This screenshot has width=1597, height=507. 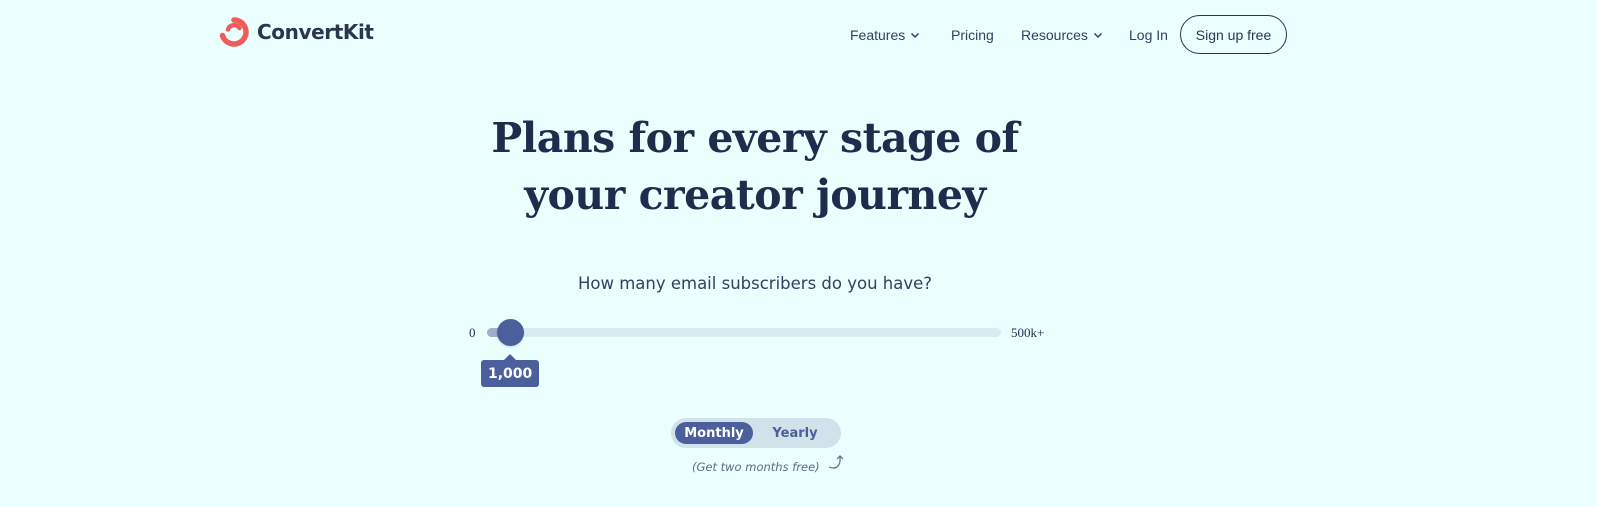 I want to click on nav-pricing: Pricing, so click(x=972, y=35).